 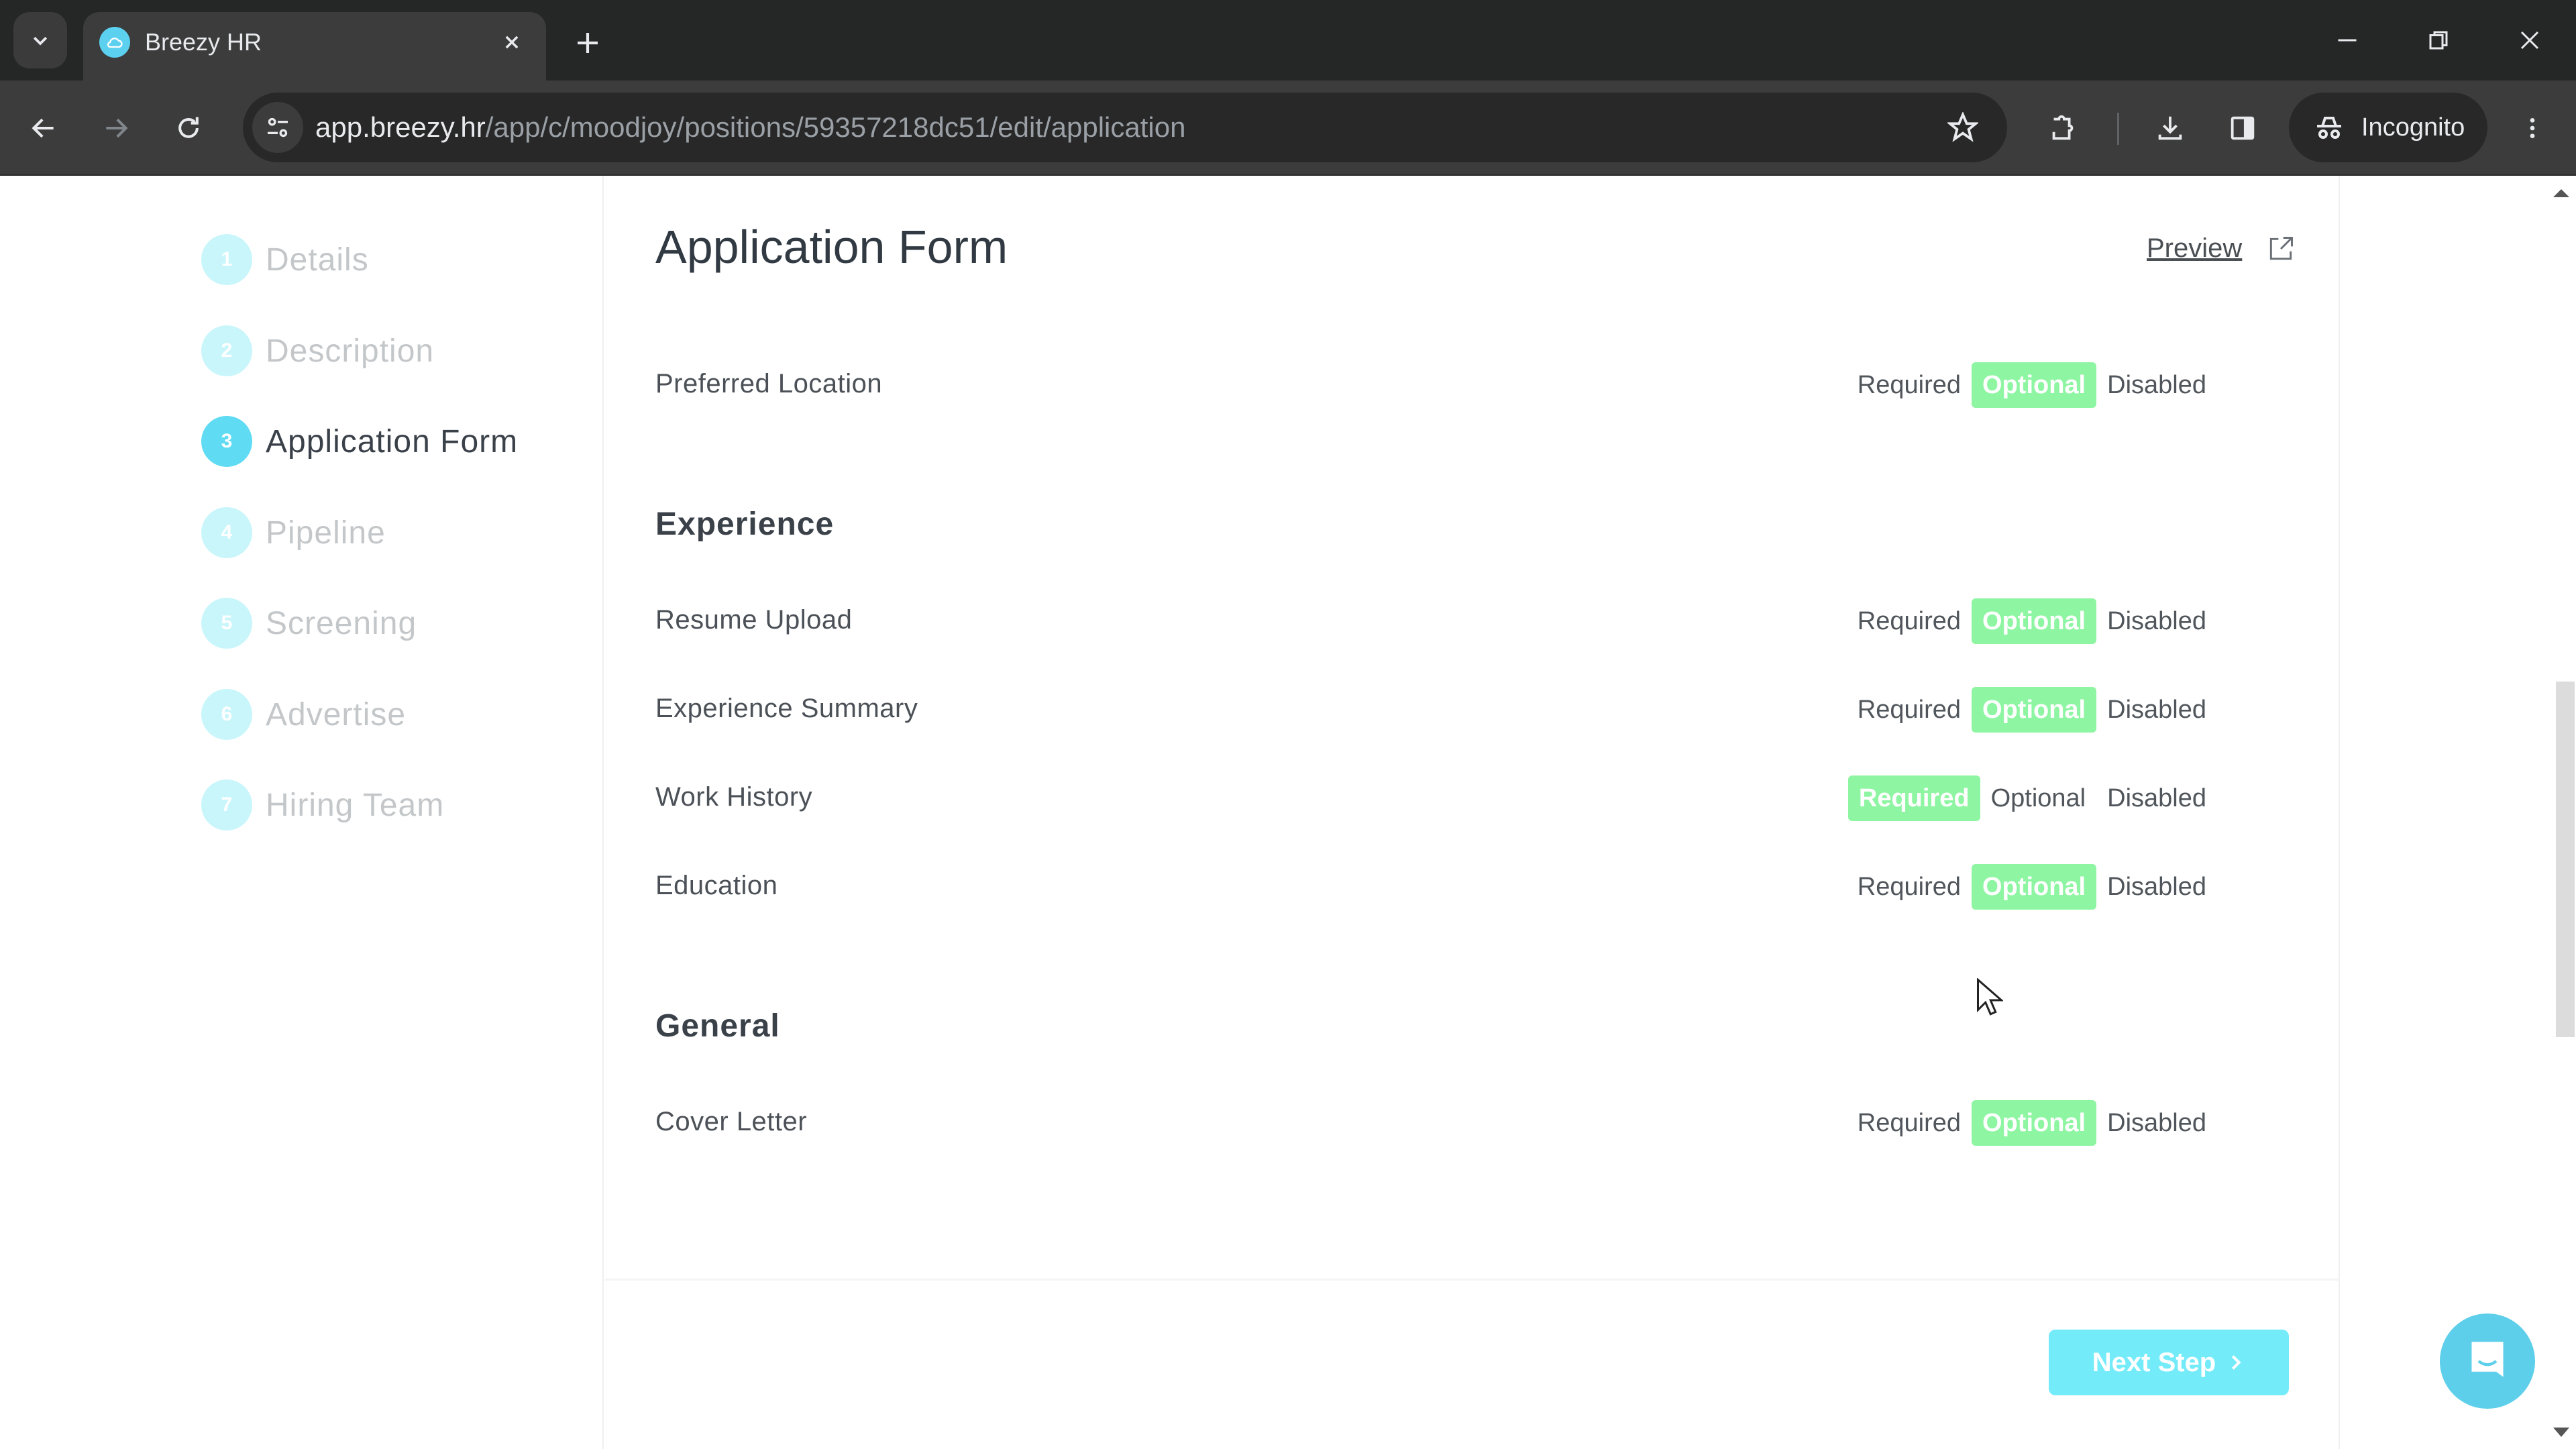 What do you see at coordinates (1436, 620) in the screenshot?
I see `field-row-resume-upload: Resume Upload Required Optional Disabled` at bounding box center [1436, 620].